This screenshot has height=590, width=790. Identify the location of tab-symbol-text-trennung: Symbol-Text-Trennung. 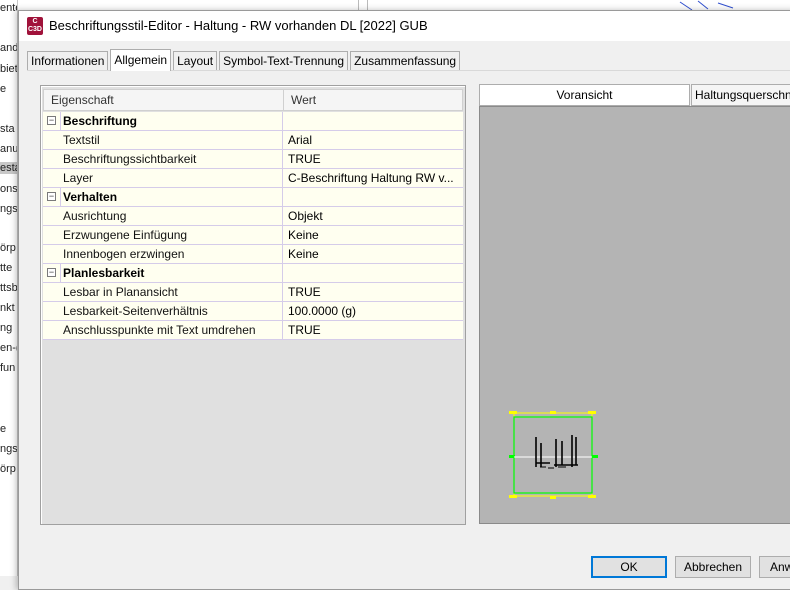
(284, 61).